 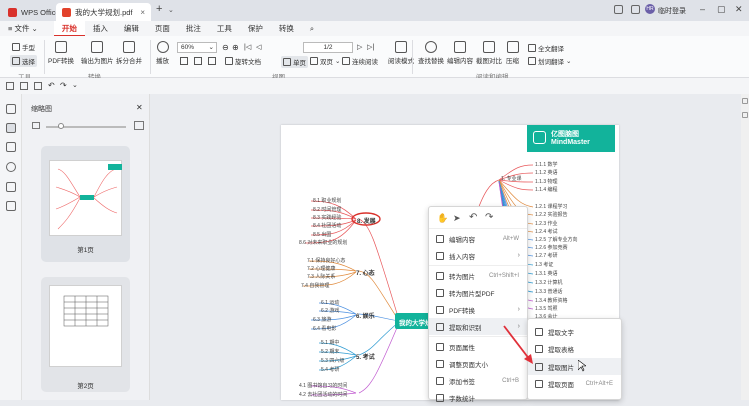 I want to click on extract-icon, so click(x=440, y=326).